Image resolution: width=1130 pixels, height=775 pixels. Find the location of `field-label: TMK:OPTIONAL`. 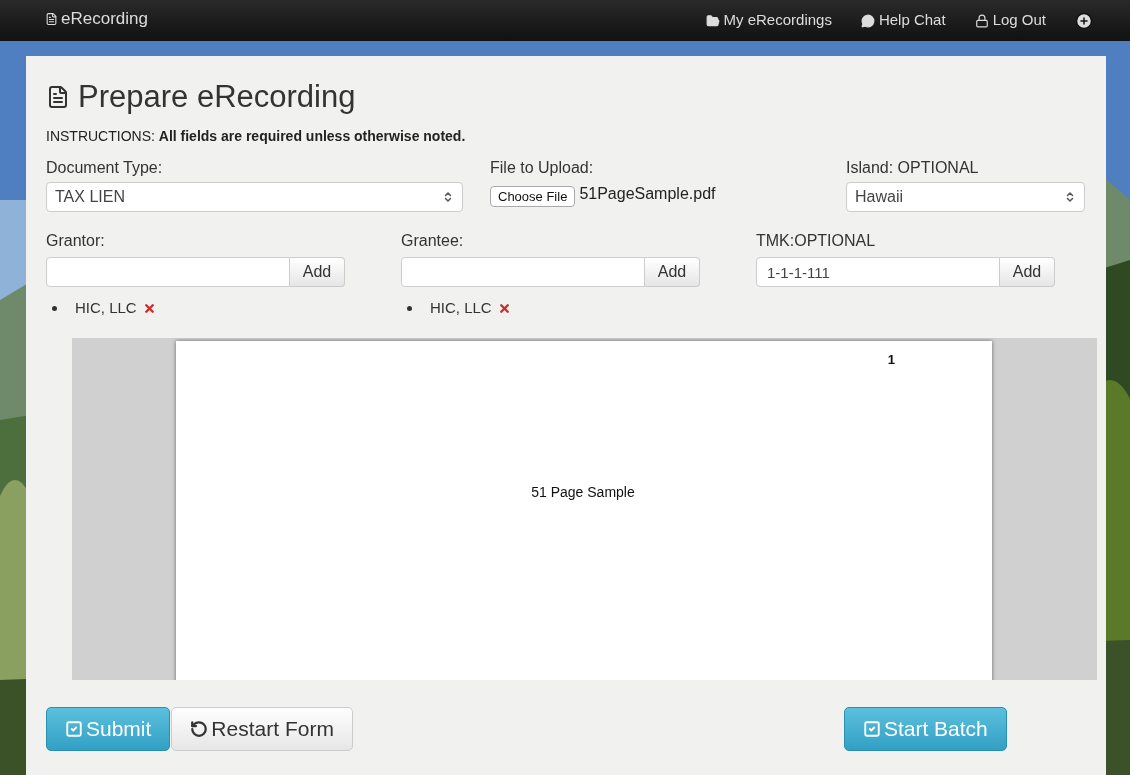

field-label: TMK:OPTIONAL is located at coordinates (816, 241).